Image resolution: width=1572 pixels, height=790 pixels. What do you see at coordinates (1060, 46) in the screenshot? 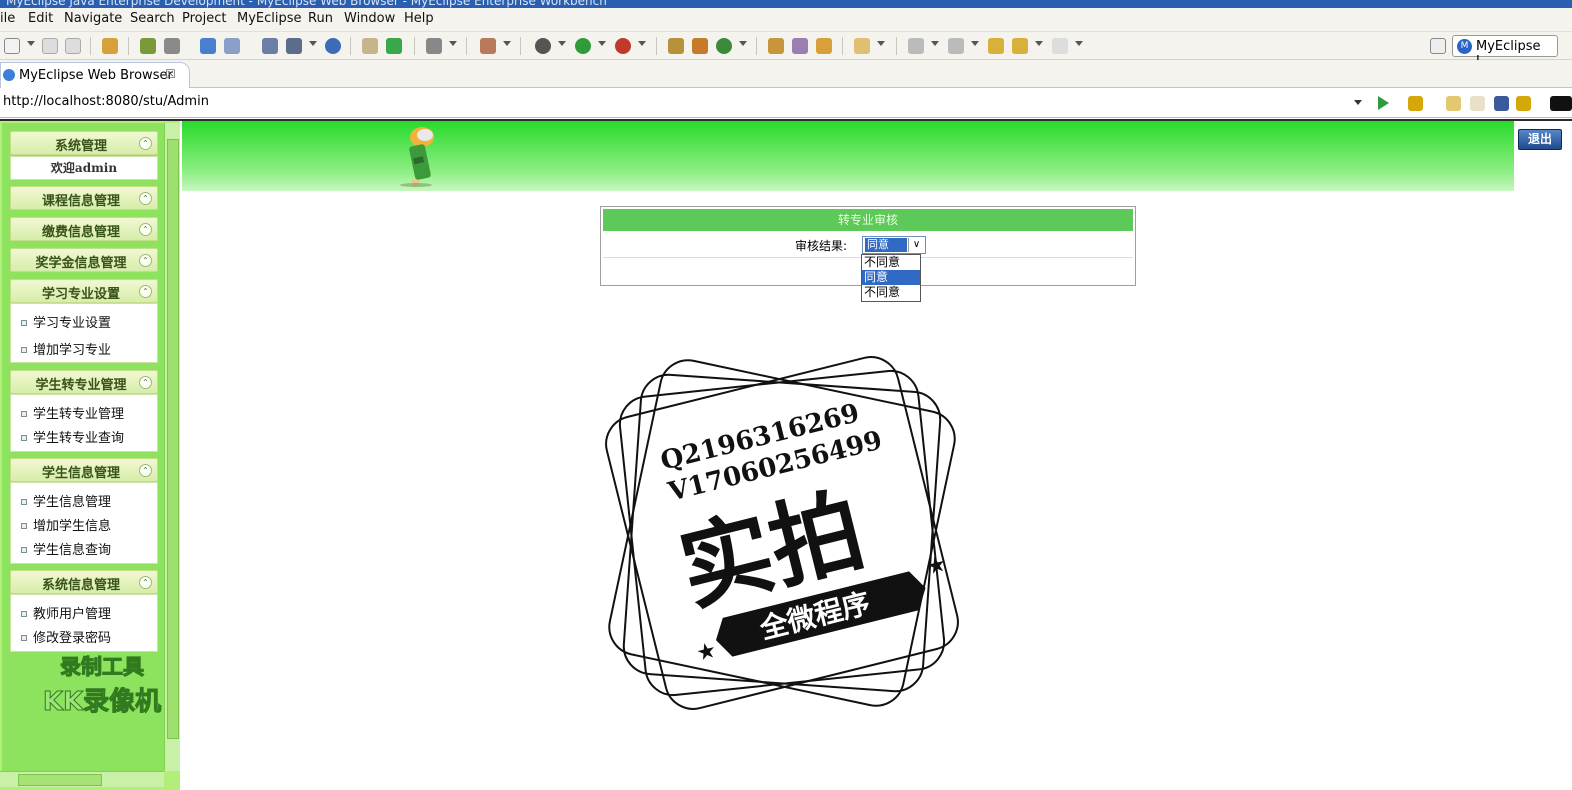
I see `forward-icon` at bounding box center [1060, 46].